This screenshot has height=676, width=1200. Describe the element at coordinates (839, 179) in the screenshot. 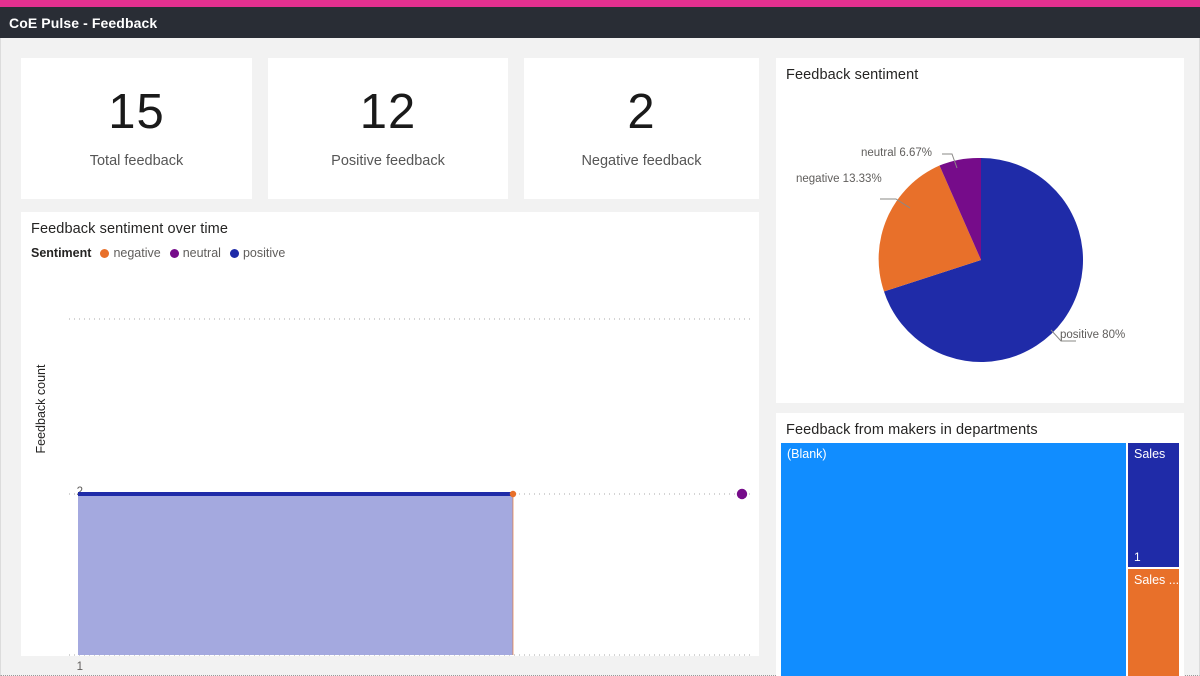

I see `pie-label-negative: negative 13.33%` at that location.